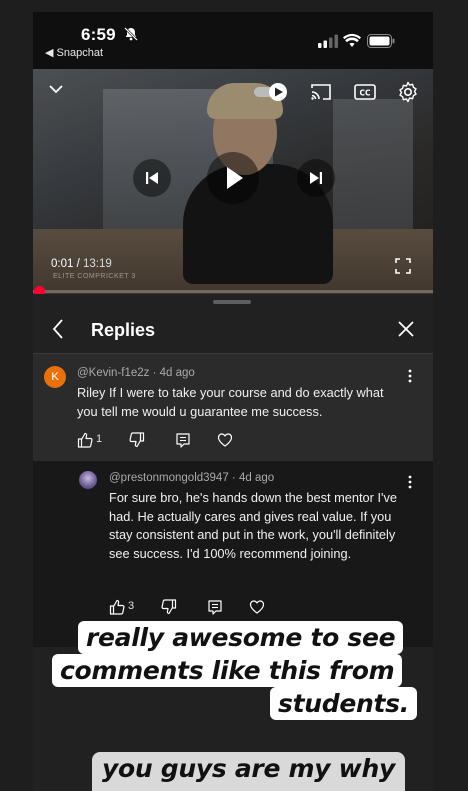  What do you see at coordinates (113, 373) in the screenshot?
I see `comment-author: @Kevin-f1e2z` at bounding box center [113, 373].